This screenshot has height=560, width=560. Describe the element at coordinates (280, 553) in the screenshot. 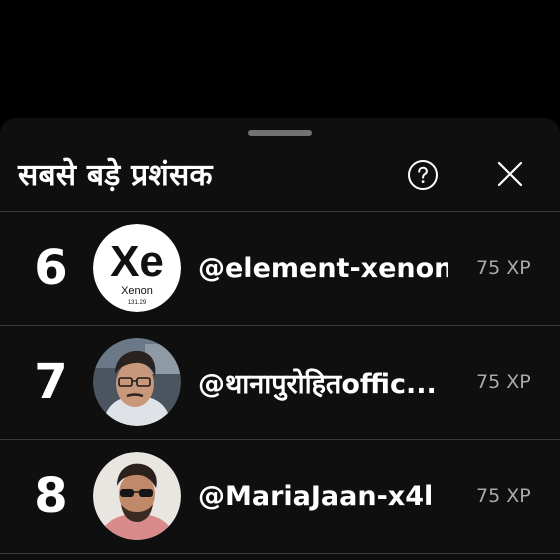

I see `divider` at that location.